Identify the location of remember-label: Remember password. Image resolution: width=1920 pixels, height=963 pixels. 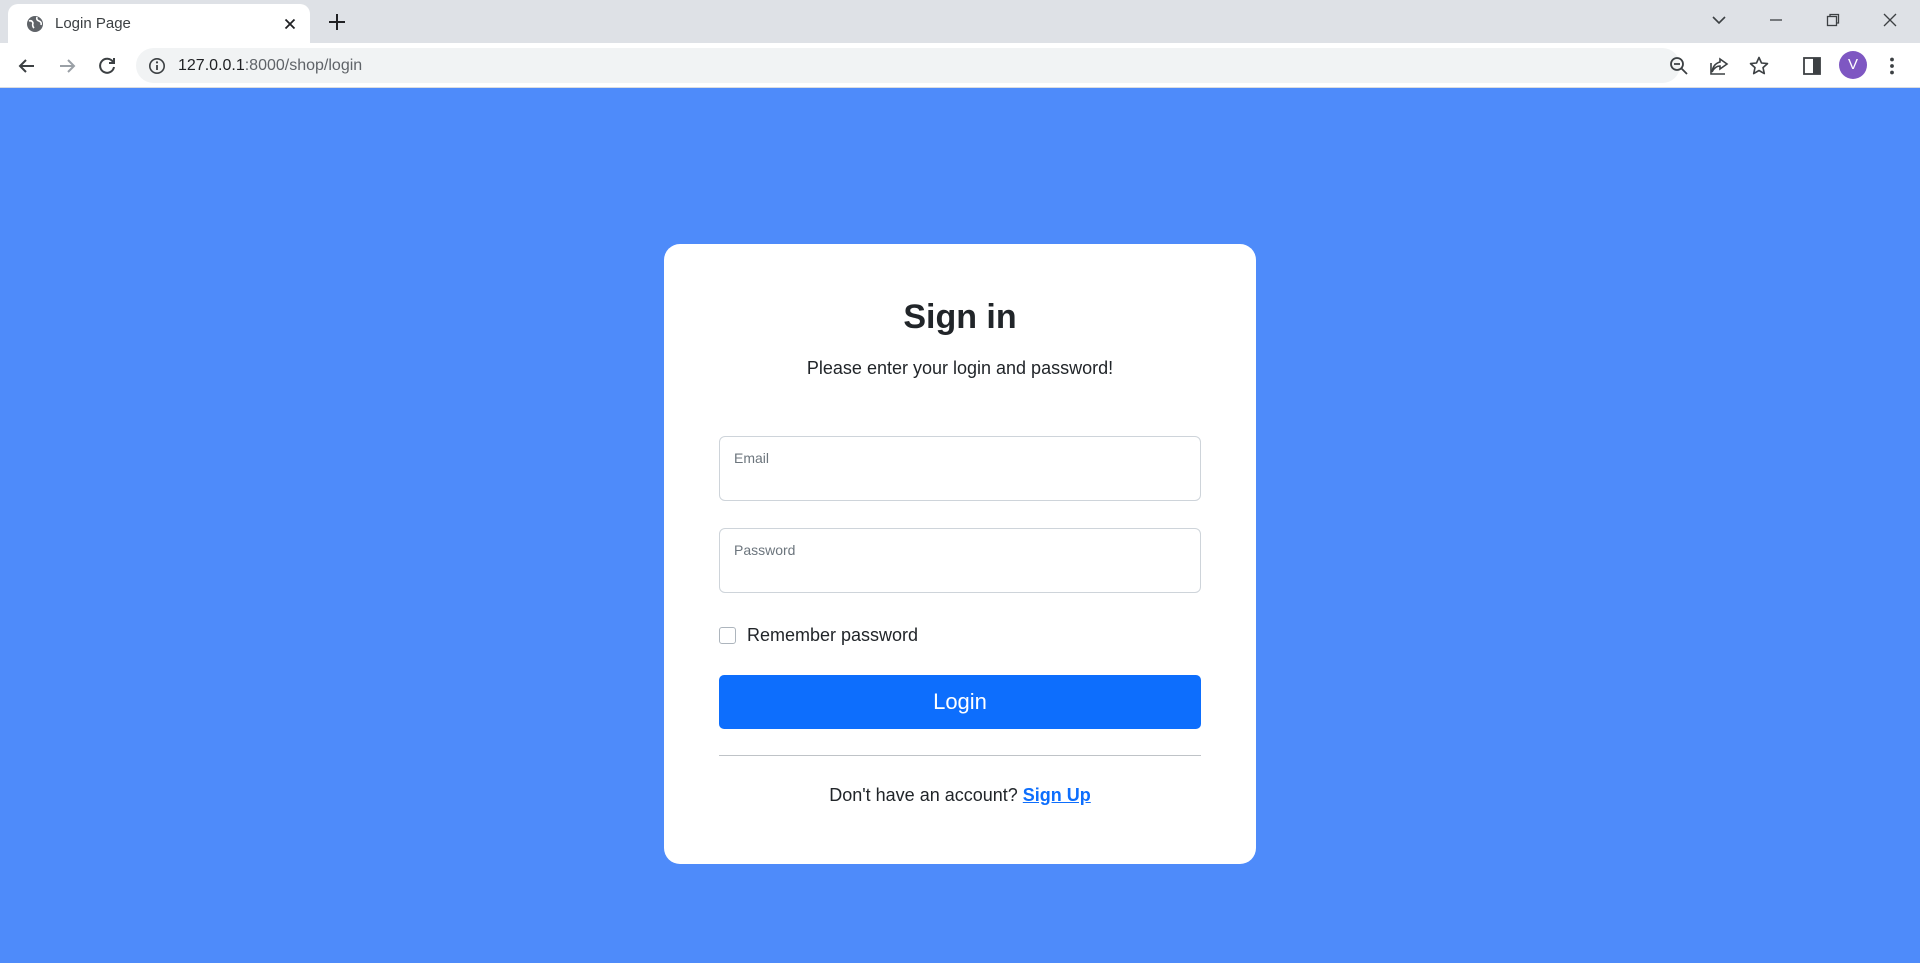
(832, 635).